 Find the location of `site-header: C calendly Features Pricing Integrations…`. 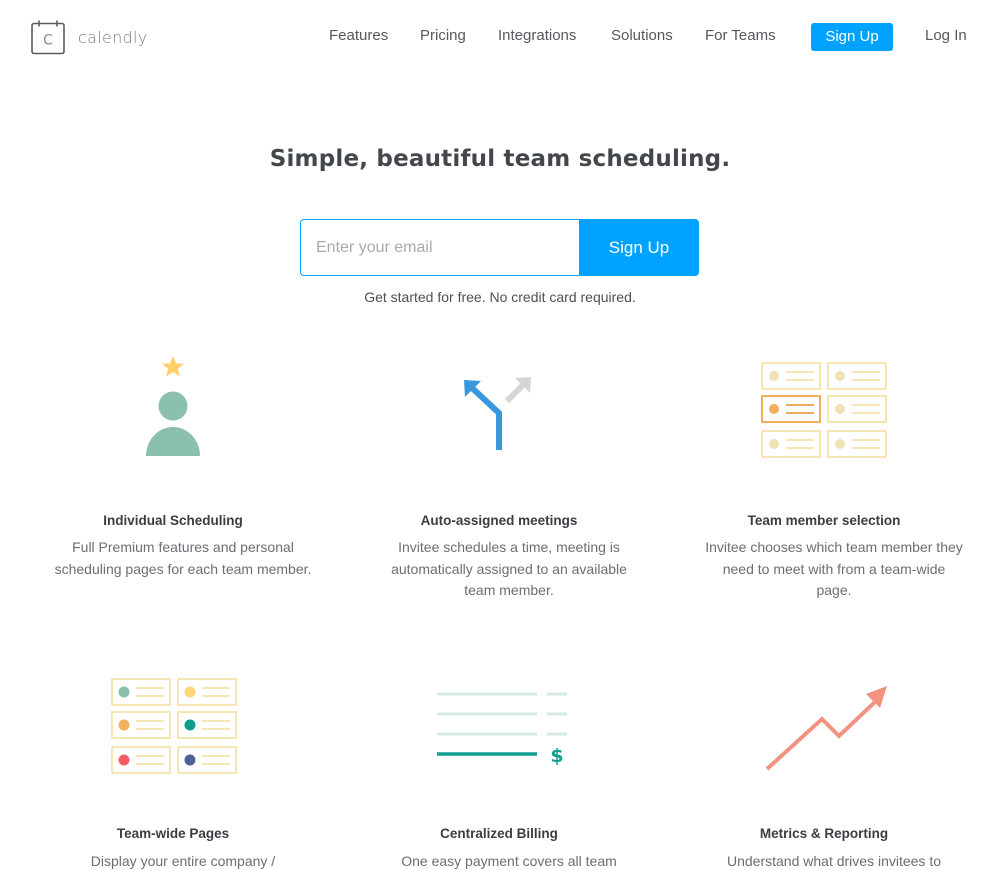

site-header: C calendly Features Pricing Integrations… is located at coordinates (500, 37).